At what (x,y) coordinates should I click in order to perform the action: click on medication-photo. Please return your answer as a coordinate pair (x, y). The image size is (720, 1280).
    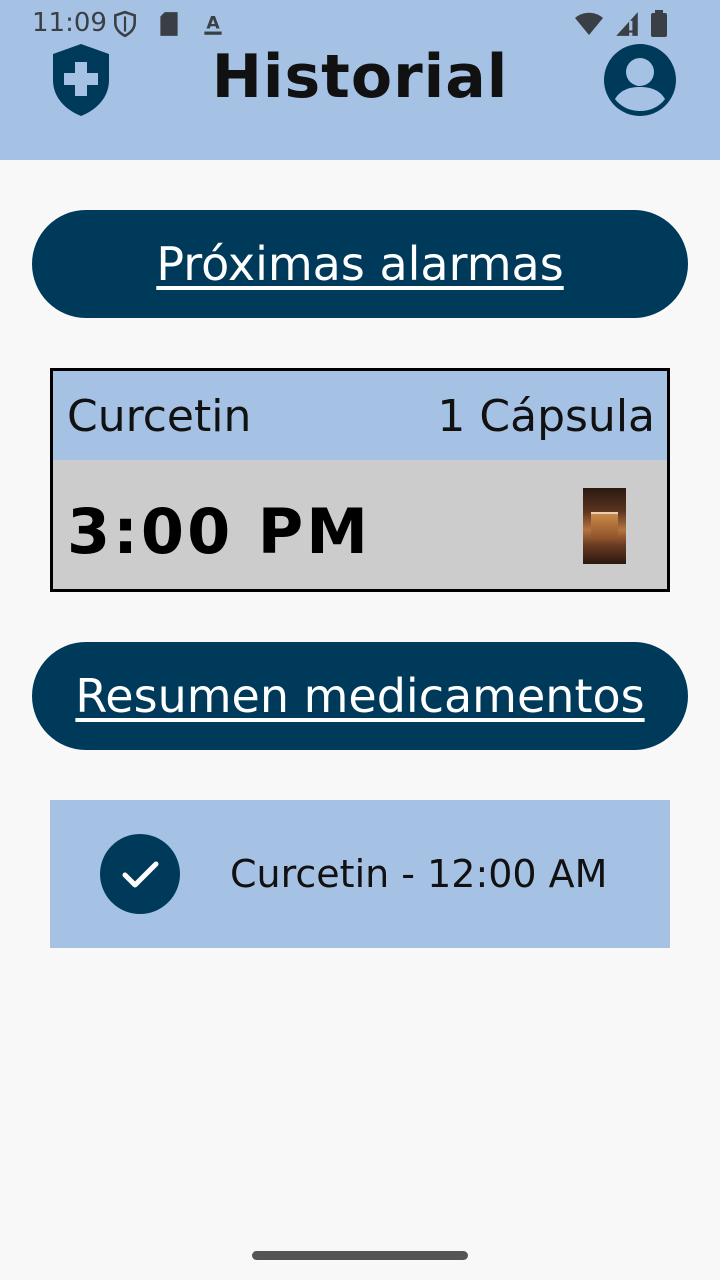
    Looking at the image, I should click on (604, 526).